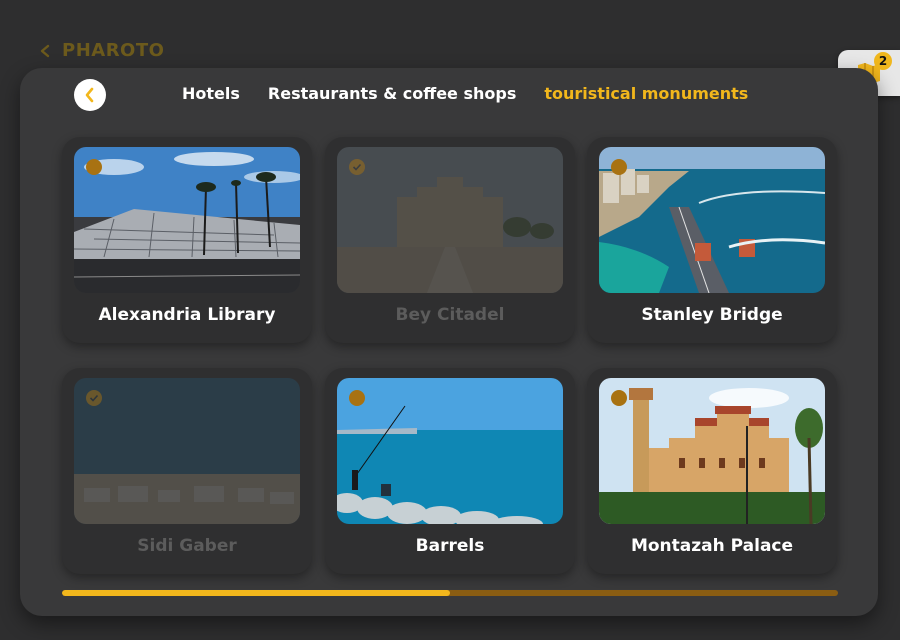 This screenshot has height=640, width=900. What do you see at coordinates (187, 546) in the screenshot?
I see `card-title: Sidi Gaber` at bounding box center [187, 546].